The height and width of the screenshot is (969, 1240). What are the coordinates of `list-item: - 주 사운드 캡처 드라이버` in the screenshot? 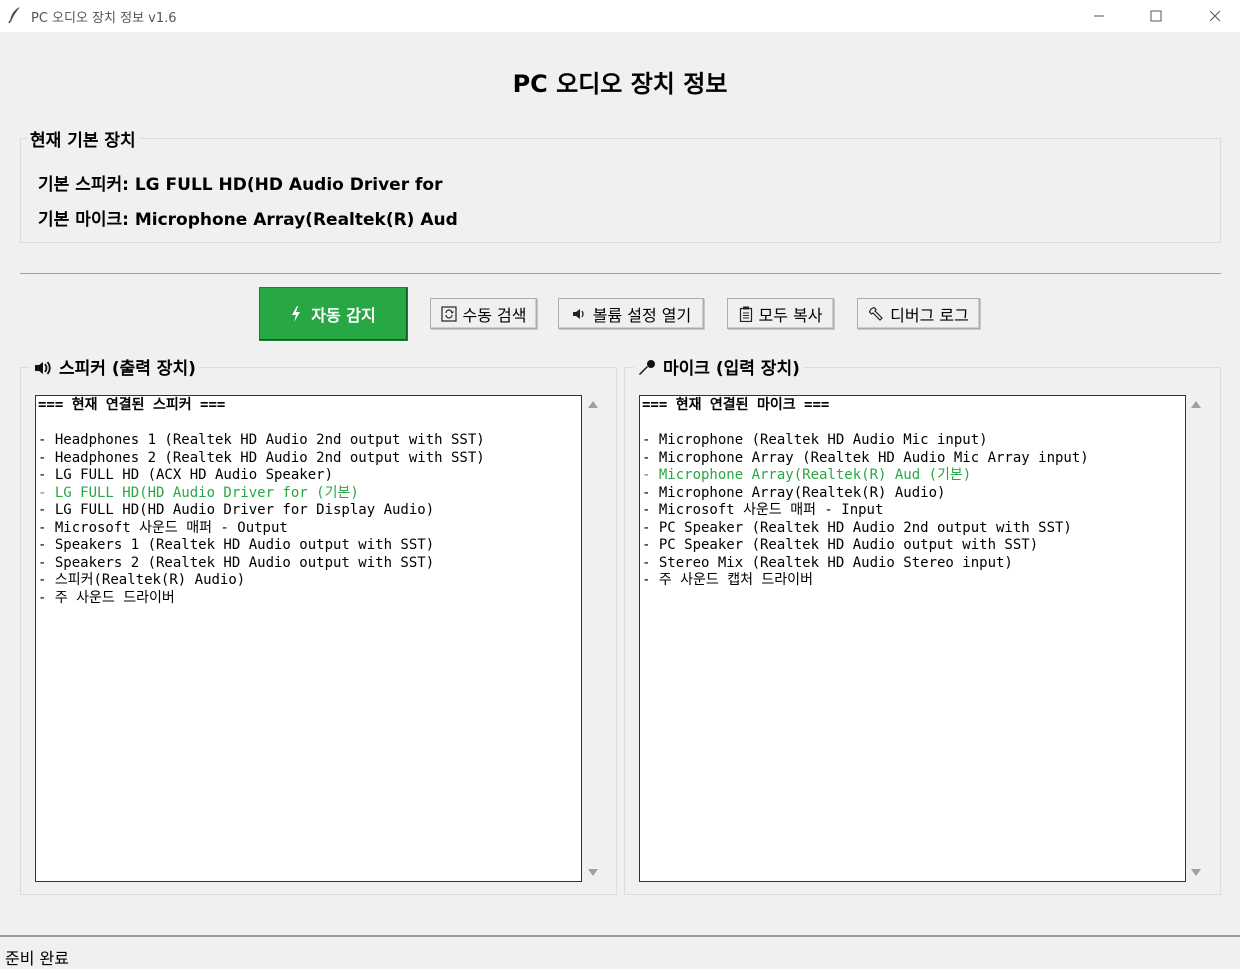 It's located at (727, 580).